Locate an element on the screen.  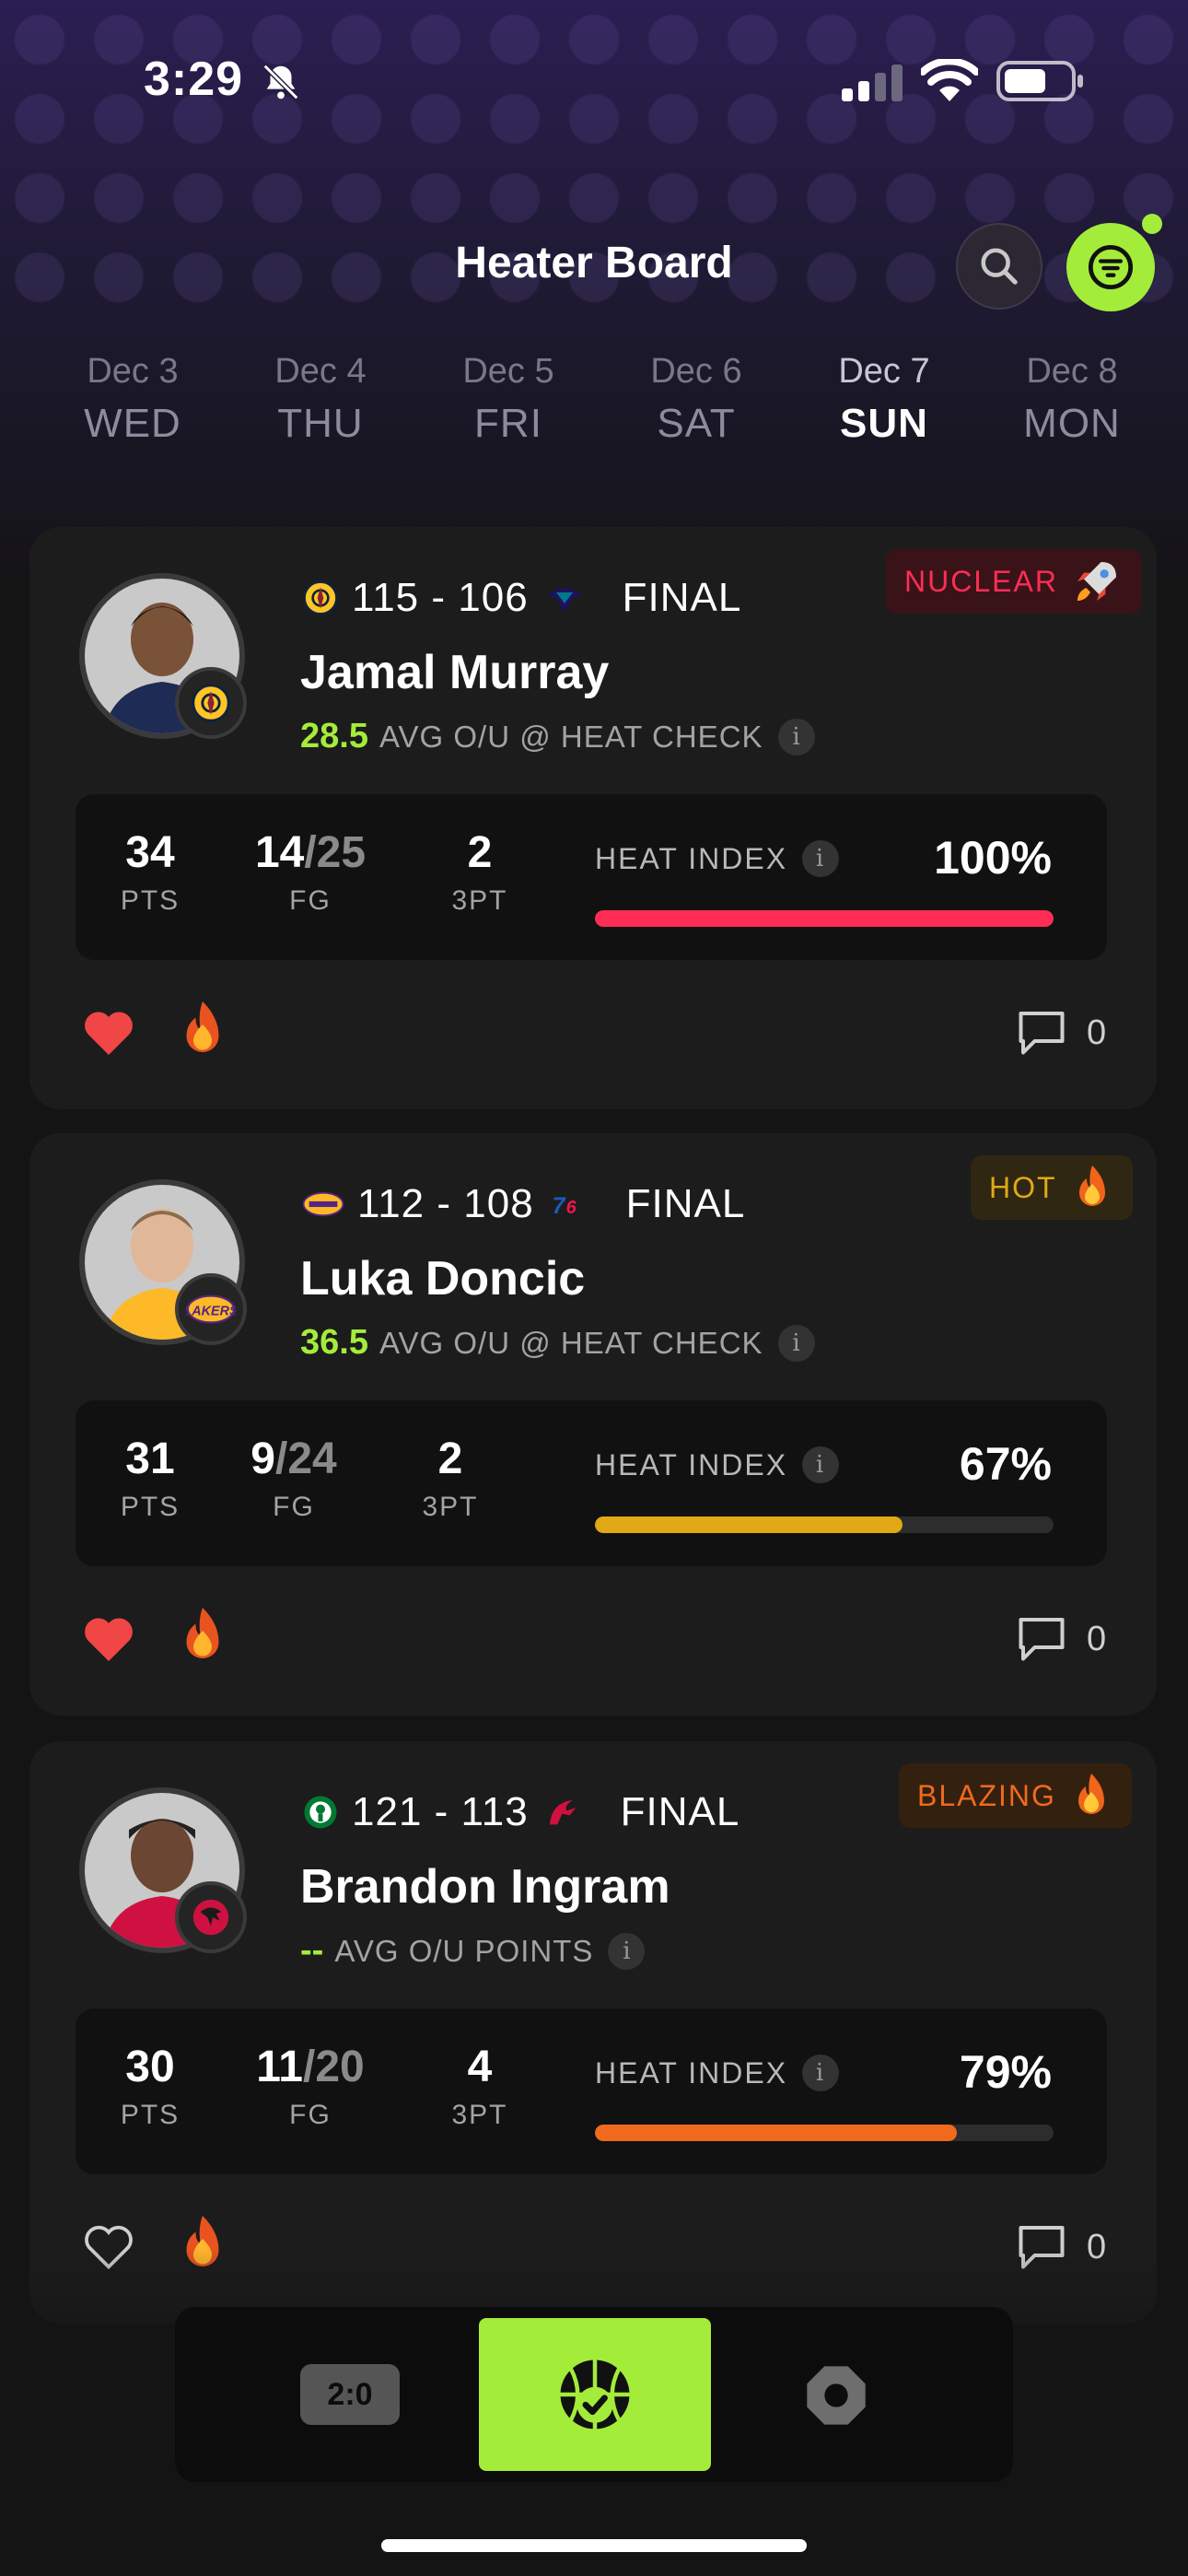
date-tab: Dec 5 FRI is located at coordinates (508, 399).